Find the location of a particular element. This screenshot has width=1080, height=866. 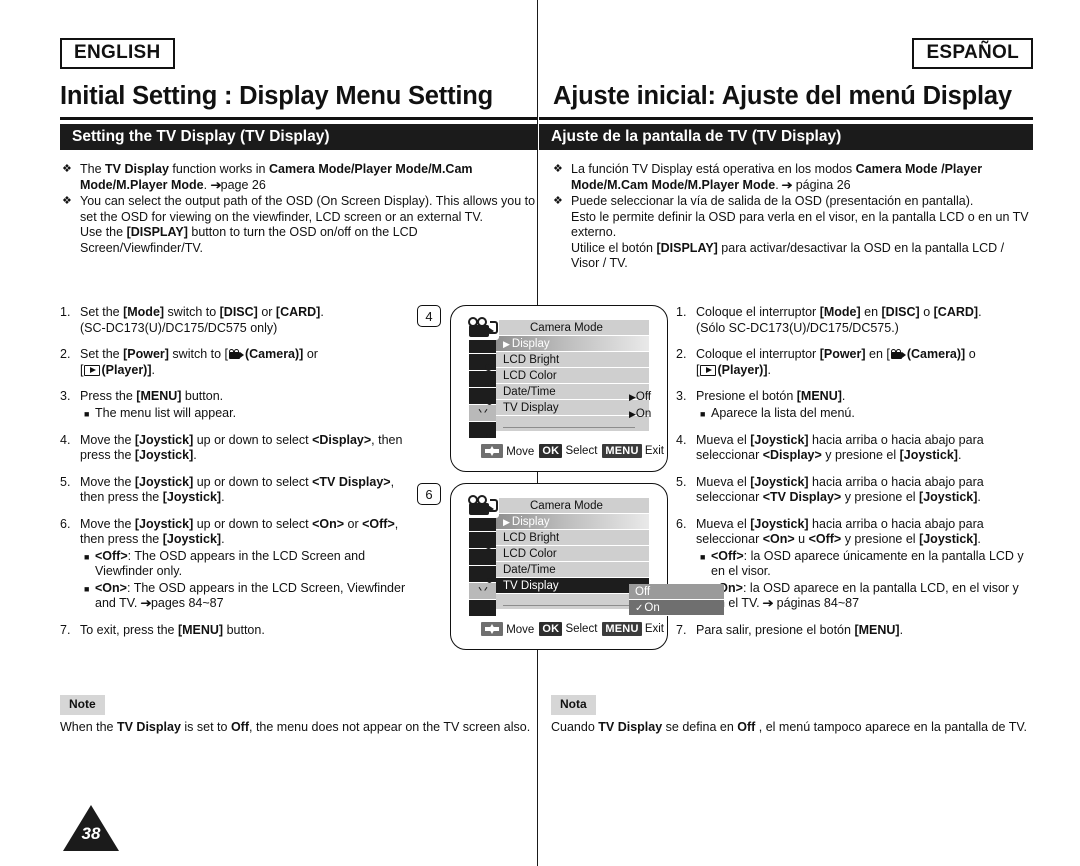

body-text: o is located at coordinates (926, 312).